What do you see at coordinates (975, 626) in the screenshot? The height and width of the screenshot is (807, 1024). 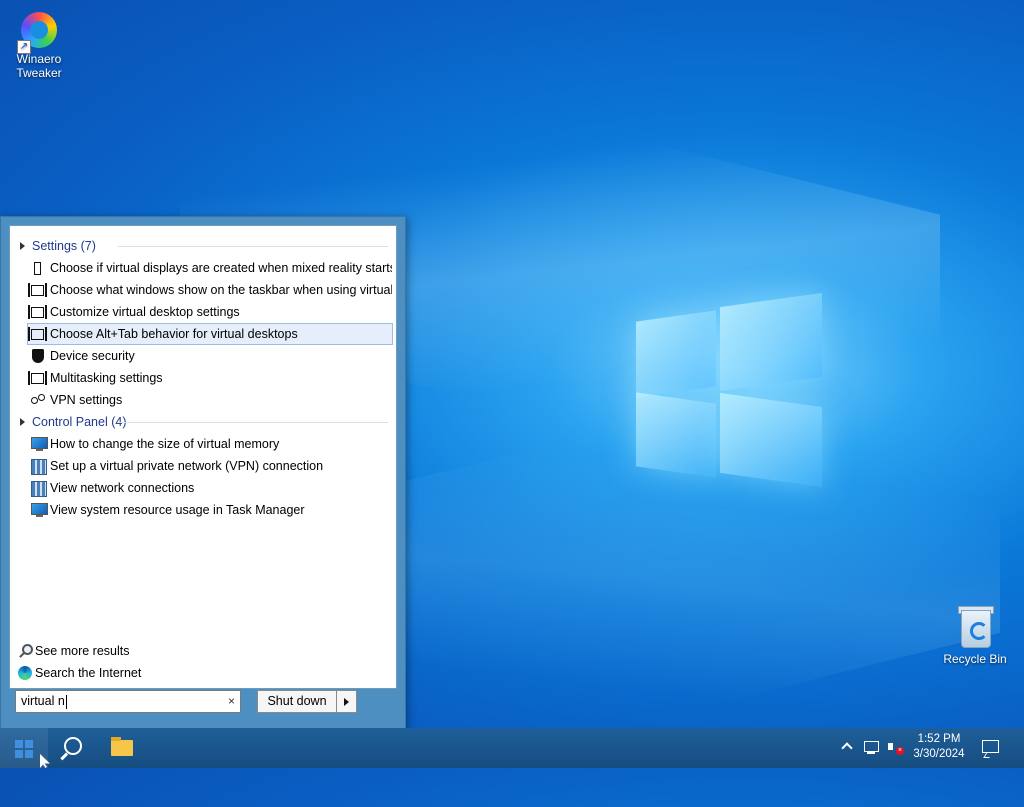 I see `recycle-bin-icon` at bounding box center [975, 626].